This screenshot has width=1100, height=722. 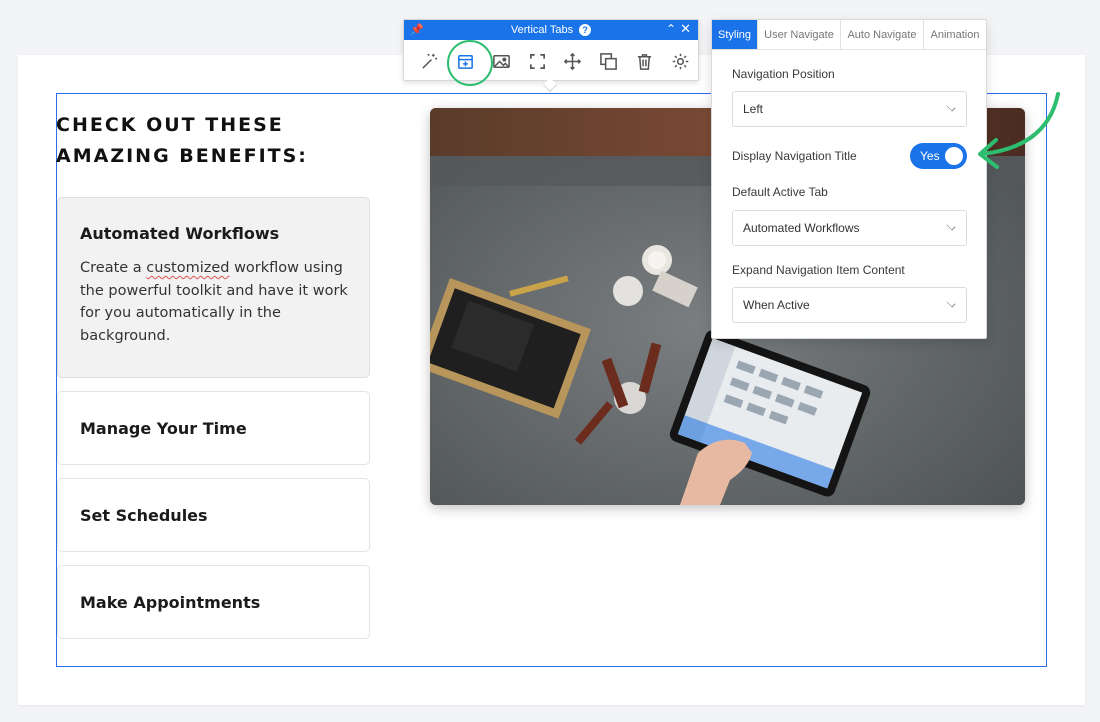 What do you see at coordinates (671, 29) in the screenshot?
I see `chevron-up-icon: ⌃` at bounding box center [671, 29].